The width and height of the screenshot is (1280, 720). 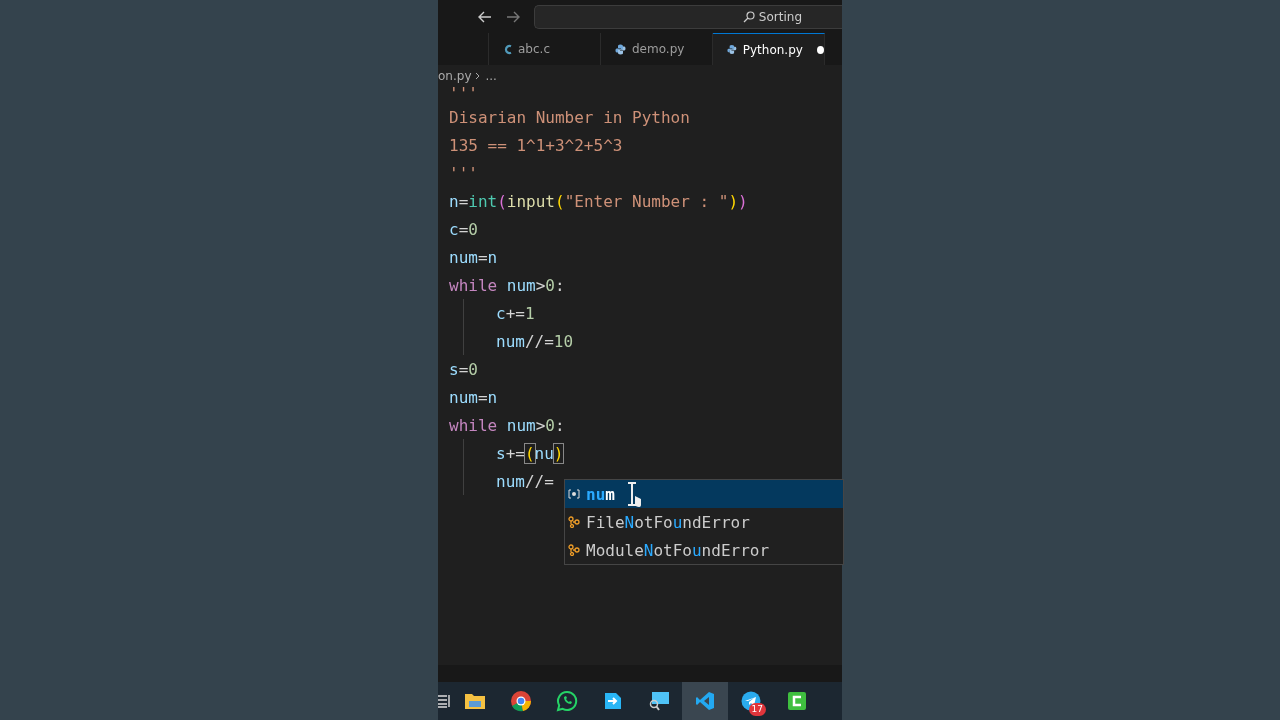 I want to click on code-line: num//=, so click(x=525, y=481).